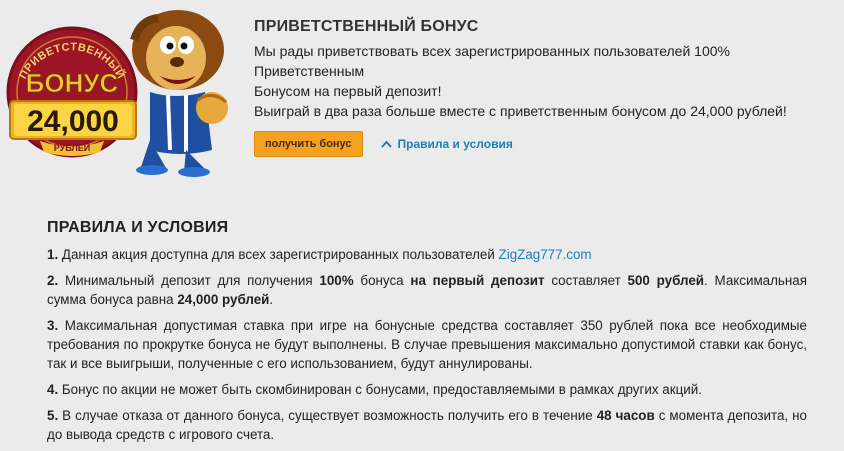  I want to click on rule-emphasis: 24,000 рублей, so click(223, 299).